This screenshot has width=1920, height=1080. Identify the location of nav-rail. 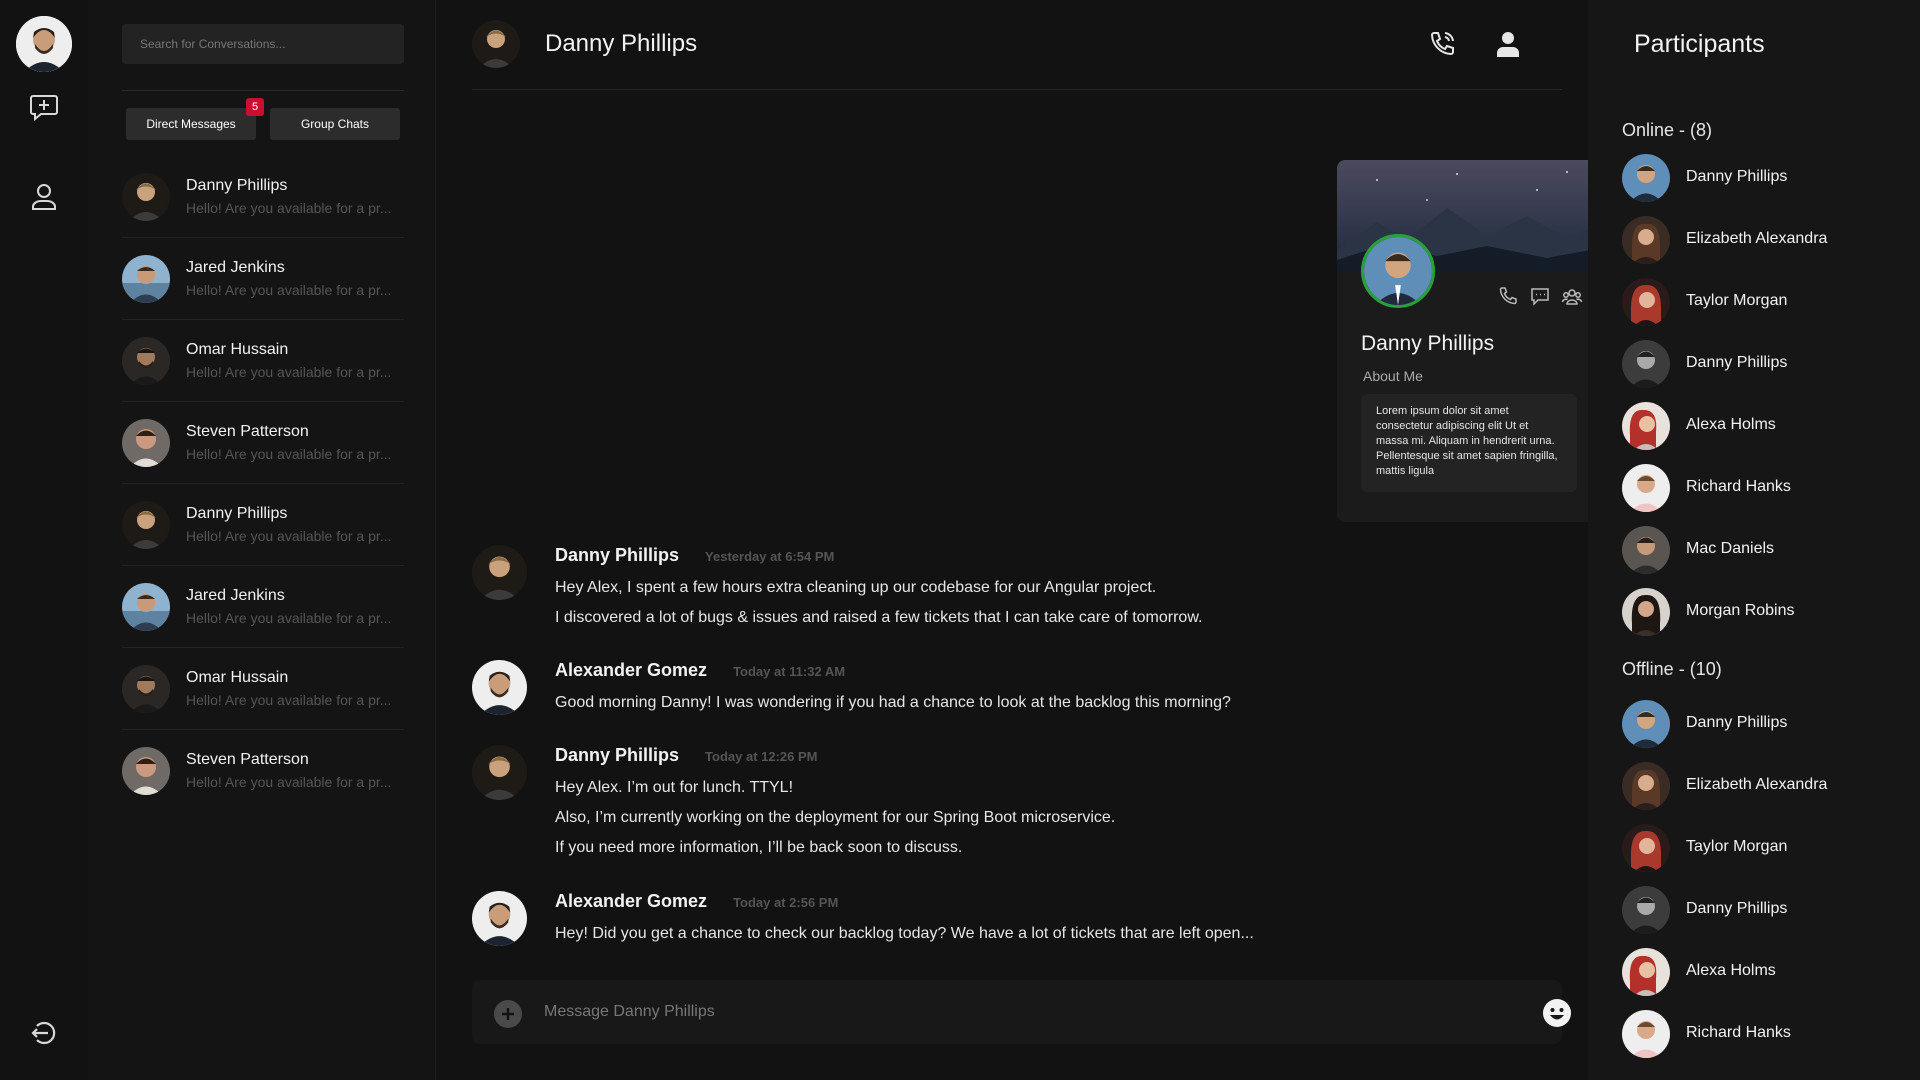
(44, 540).